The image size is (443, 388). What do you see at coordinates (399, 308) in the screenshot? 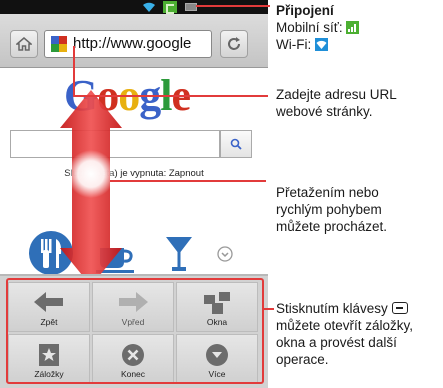
I see `menu-key-icon` at bounding box center [399, 308].